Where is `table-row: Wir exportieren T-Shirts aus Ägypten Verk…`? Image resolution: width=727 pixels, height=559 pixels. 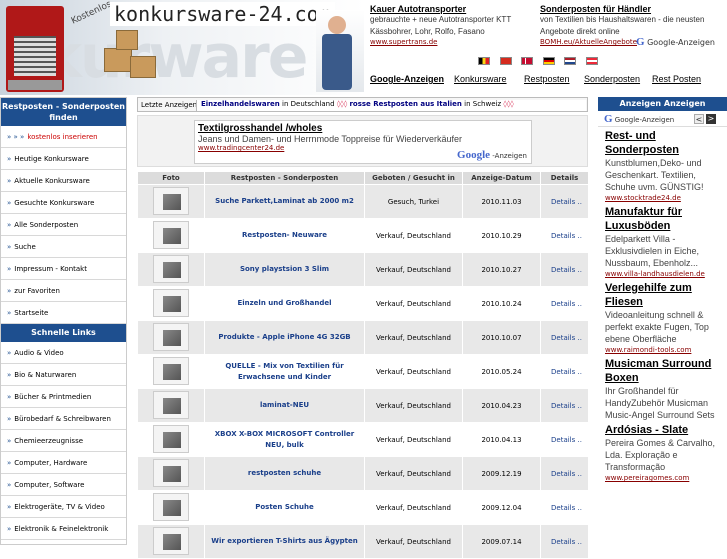 table-row: Wir exportieren T-Shirts aus Ägypten Verk… is located at coordinates (363, 541).